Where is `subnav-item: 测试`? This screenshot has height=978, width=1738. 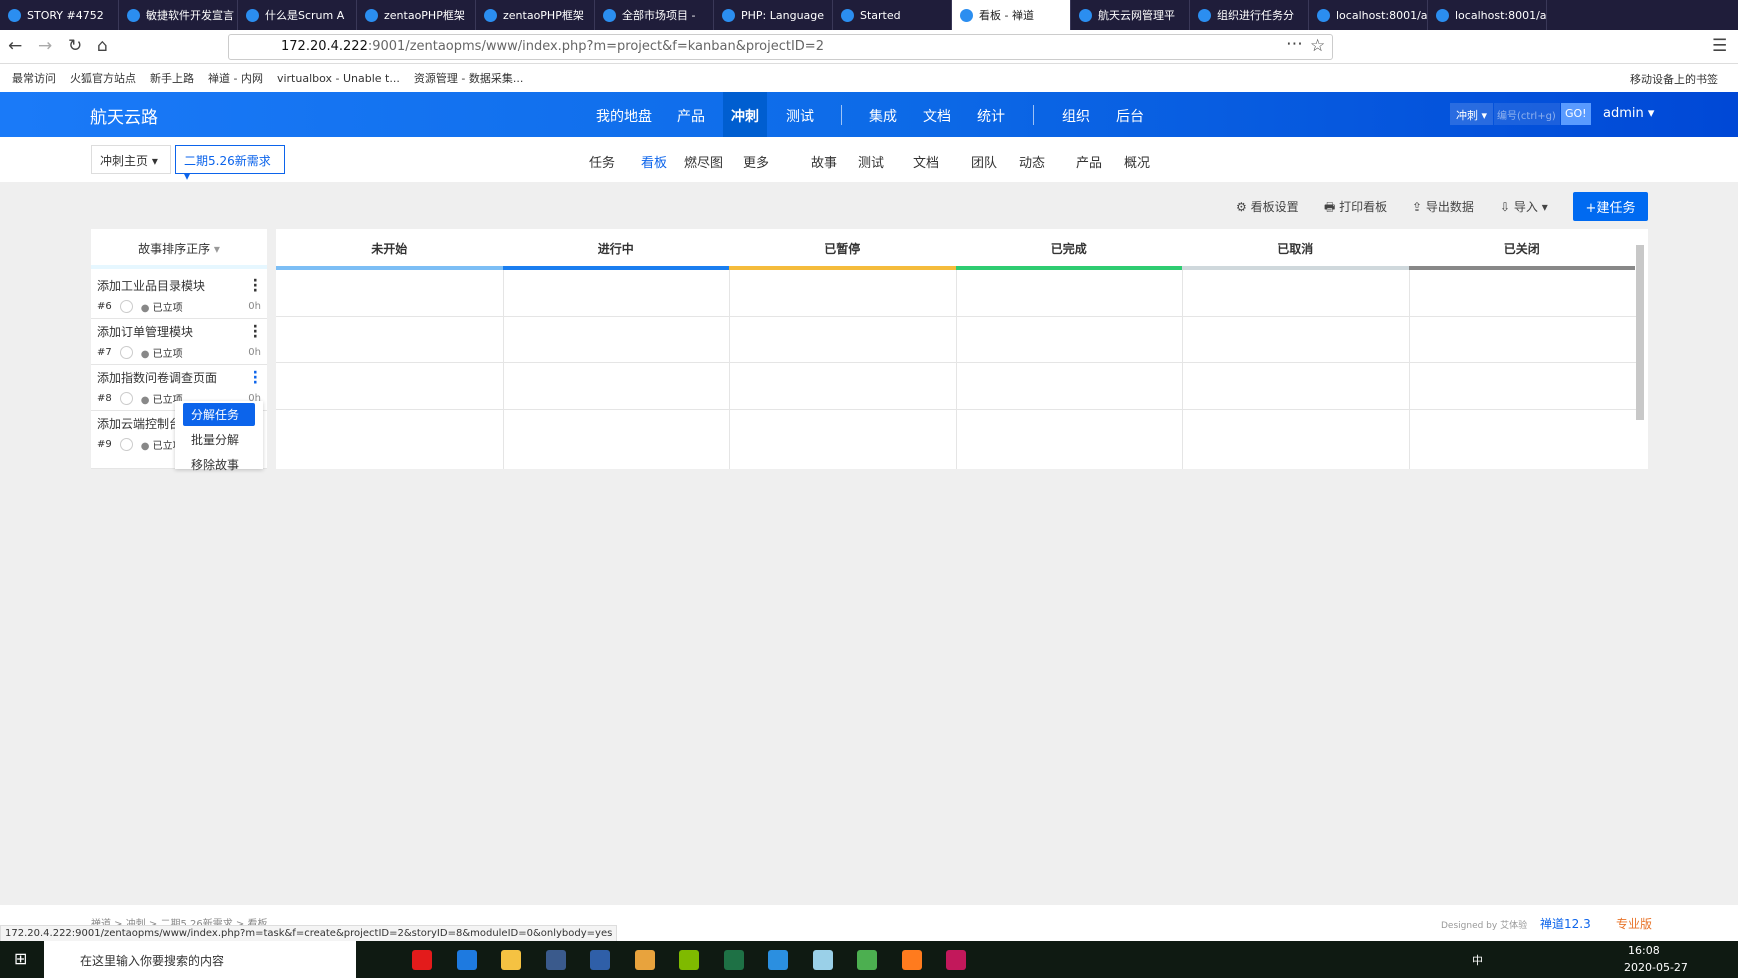
subnav-item: 测试 is located at coordinates (871, 161).